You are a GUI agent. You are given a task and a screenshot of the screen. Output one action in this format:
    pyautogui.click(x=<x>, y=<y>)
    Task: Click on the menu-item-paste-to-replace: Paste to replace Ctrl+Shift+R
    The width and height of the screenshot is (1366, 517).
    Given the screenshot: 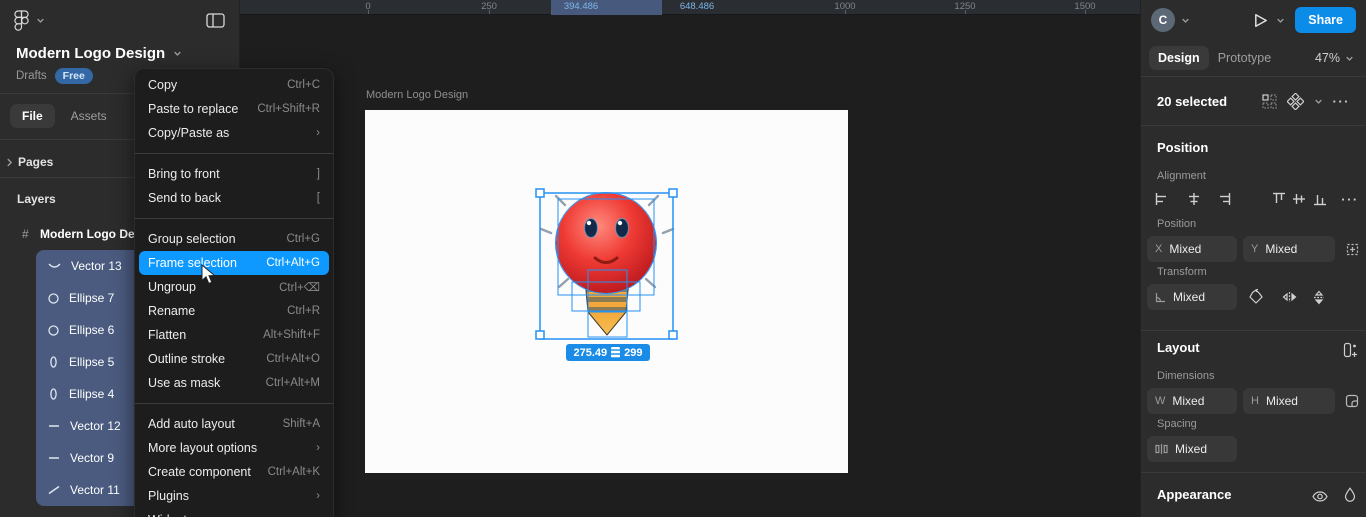 What is the action you would take?
    pyautogui.click(x=234, y=109)
    